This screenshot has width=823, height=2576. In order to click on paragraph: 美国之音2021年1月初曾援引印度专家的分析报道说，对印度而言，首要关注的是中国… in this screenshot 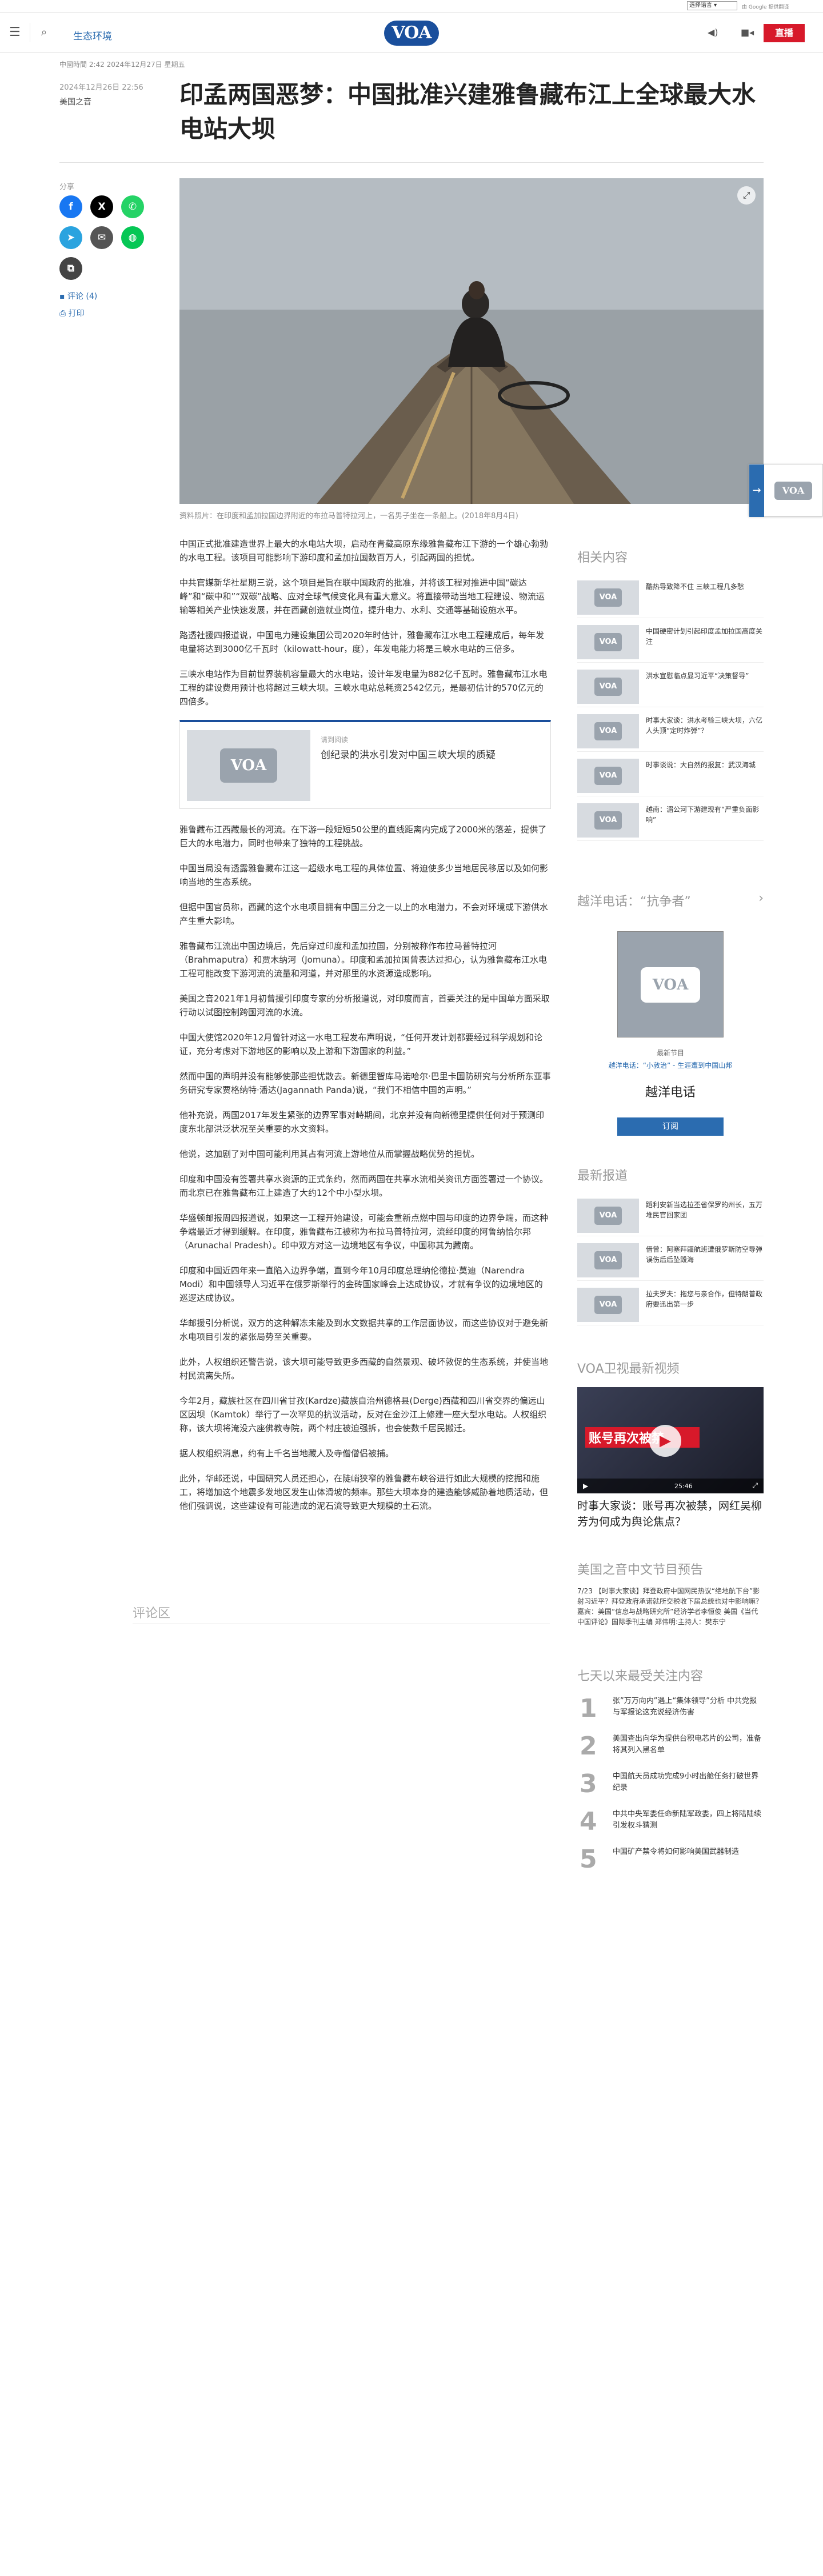, I will do `click(364, 1005)`.